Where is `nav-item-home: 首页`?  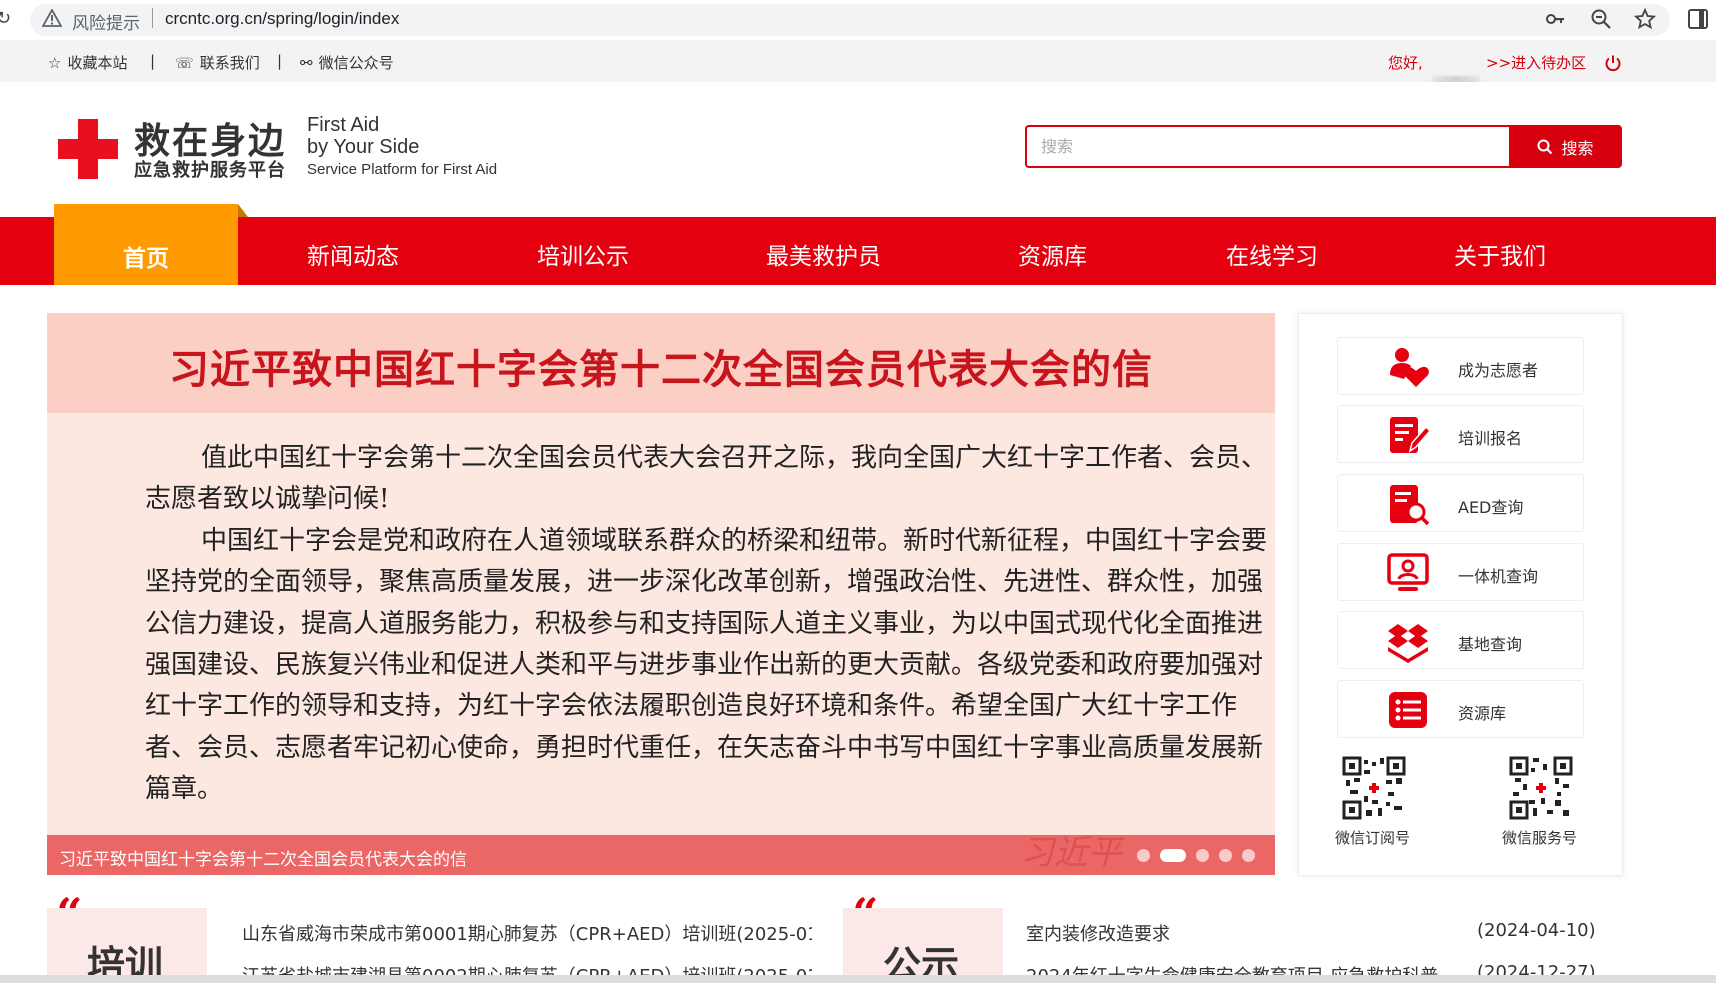
nav-item-home: 首页 is located at coordinates (146, 256).